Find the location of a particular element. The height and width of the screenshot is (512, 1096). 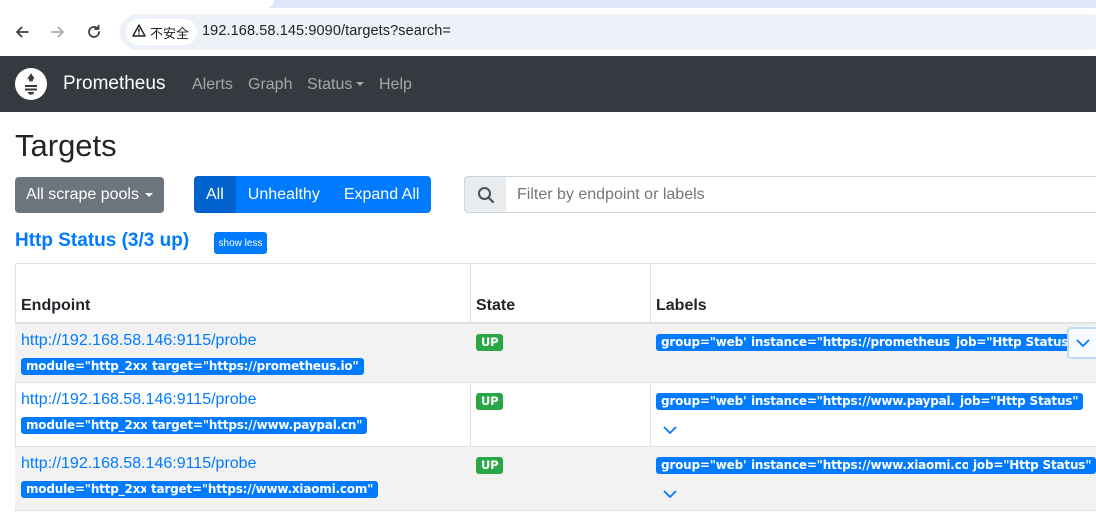

back-arrow-icon is located at coordinates (22, 32).